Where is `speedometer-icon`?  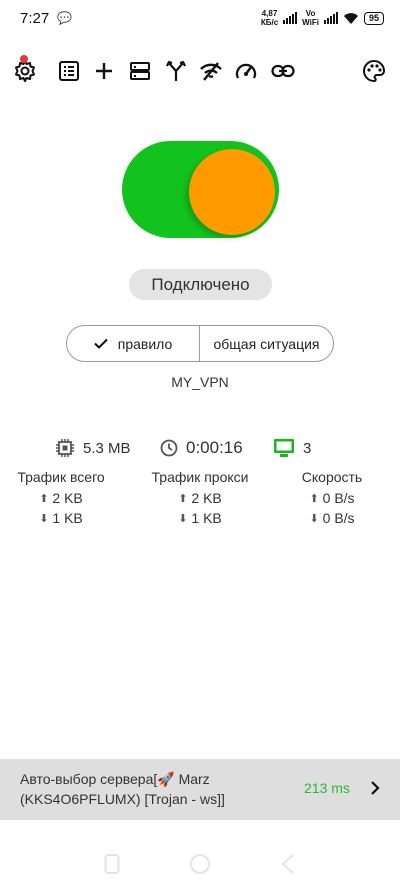 speedometer-icon is located at coordinates (246, 71).